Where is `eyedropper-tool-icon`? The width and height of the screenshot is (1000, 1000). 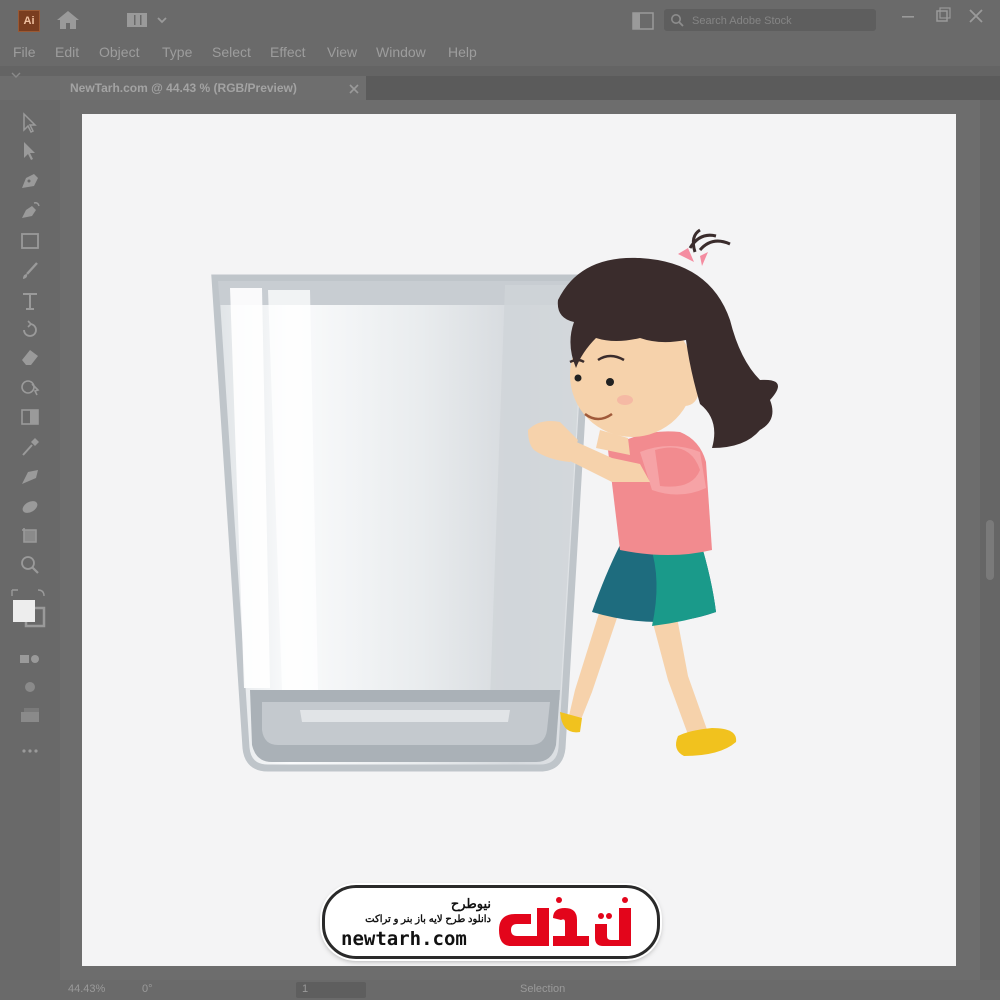
eyedropper-tool-icon is located at coordinates (30, 447).